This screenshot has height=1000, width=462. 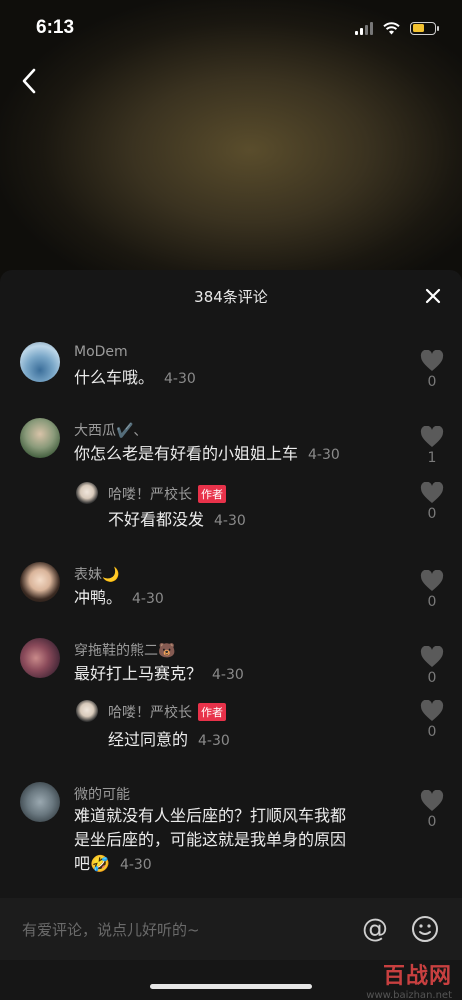 I want to click on reply-body: 不好看都没发 4-30, so click(x=177, y=520).